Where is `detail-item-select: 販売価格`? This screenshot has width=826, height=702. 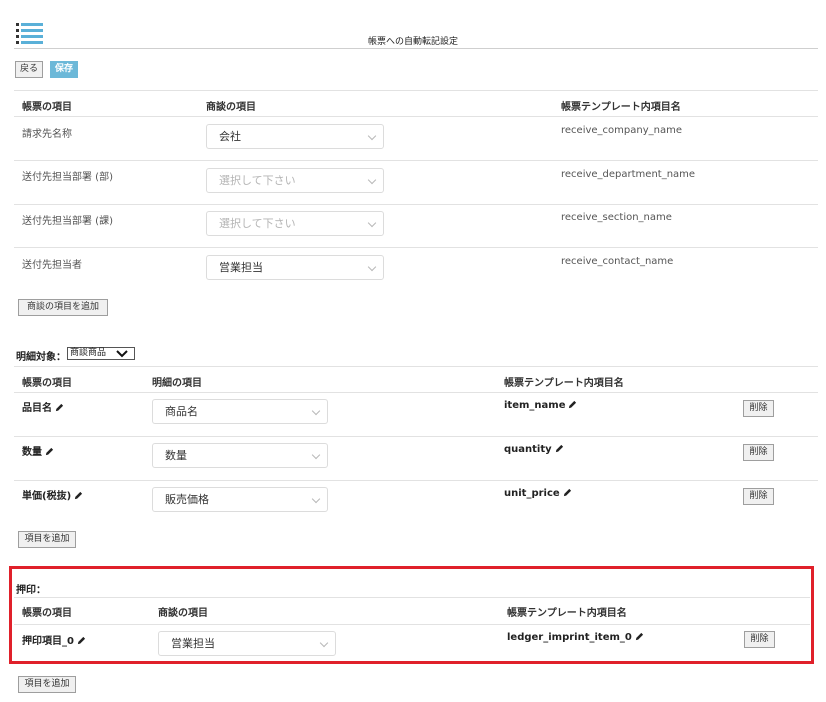
detail-item-select: 販売価格 is located at coordinates (240, 499).